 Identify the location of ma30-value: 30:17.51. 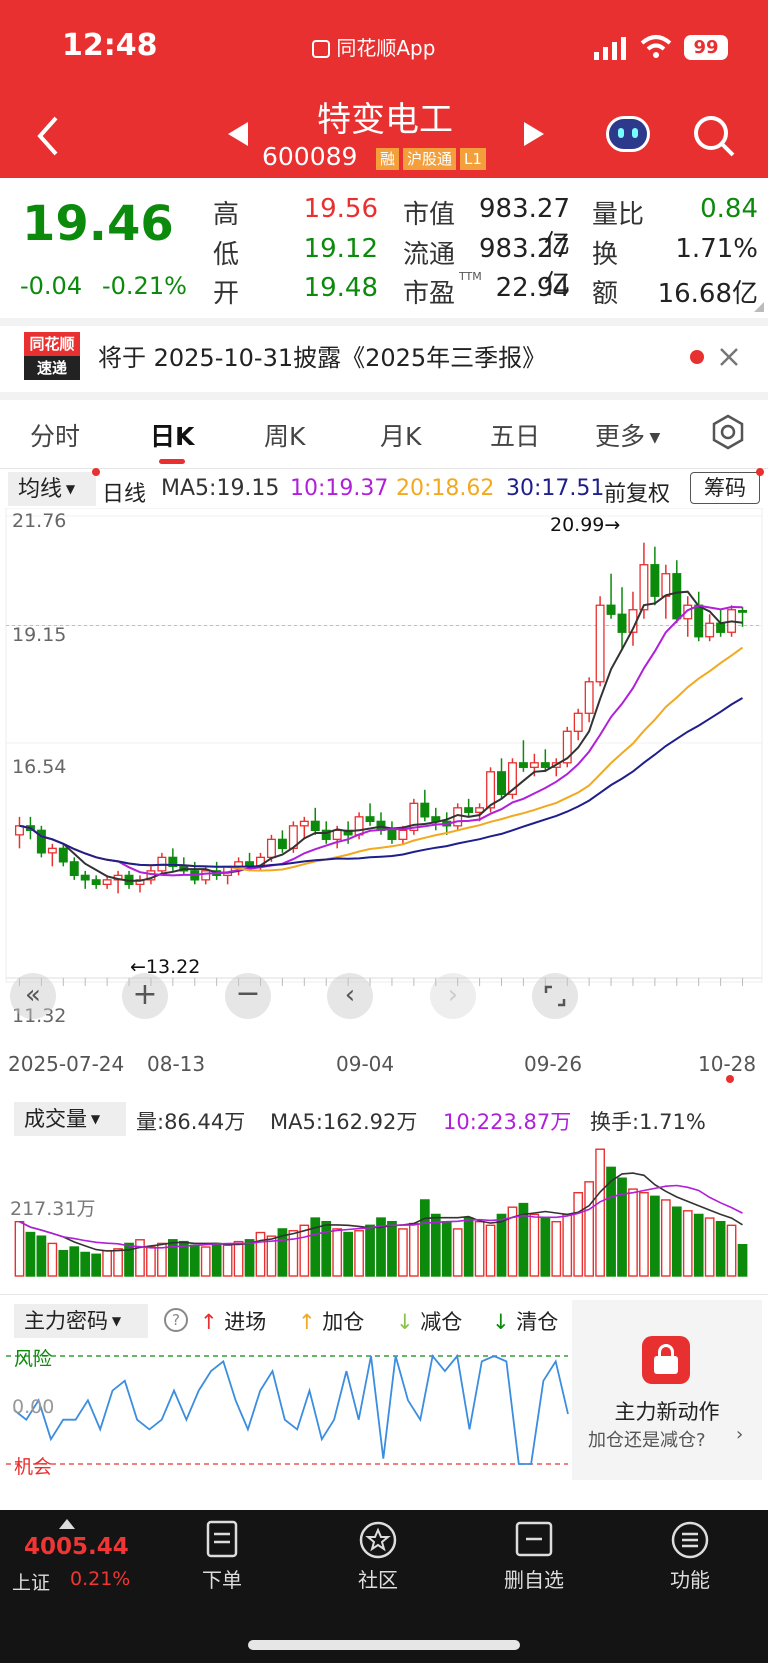
(555, 488).